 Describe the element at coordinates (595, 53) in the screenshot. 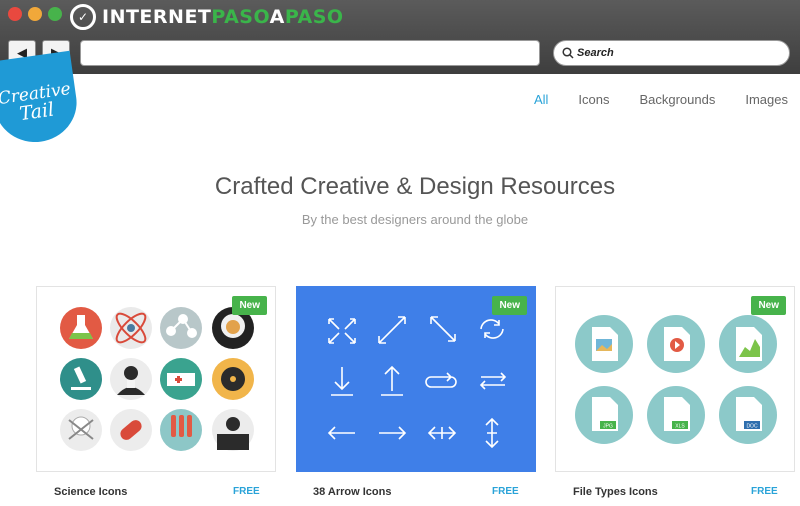

I see `search-placeholder: Search` at that location.